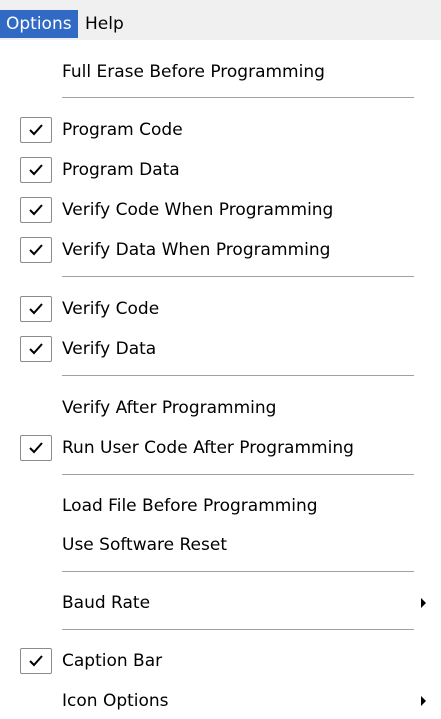 The height and width of the screenshot is (719, 441). What do you see at coordinates (220, 603) in the screenshot?
I see `menu-item-baud-rate: Baud Rate` at bounding box center [220, 603].